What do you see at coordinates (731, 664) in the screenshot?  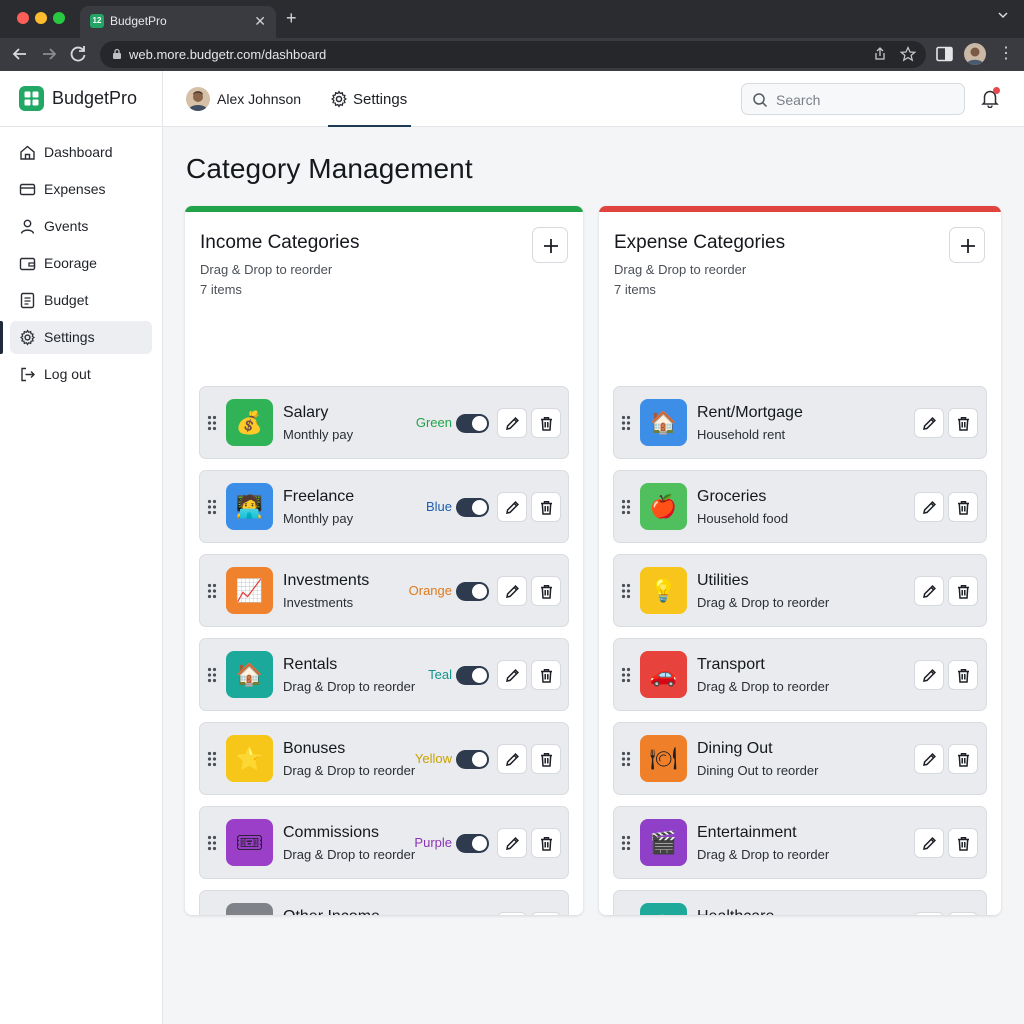 I see `category-name: Transport` at bounding box center [731, 664].